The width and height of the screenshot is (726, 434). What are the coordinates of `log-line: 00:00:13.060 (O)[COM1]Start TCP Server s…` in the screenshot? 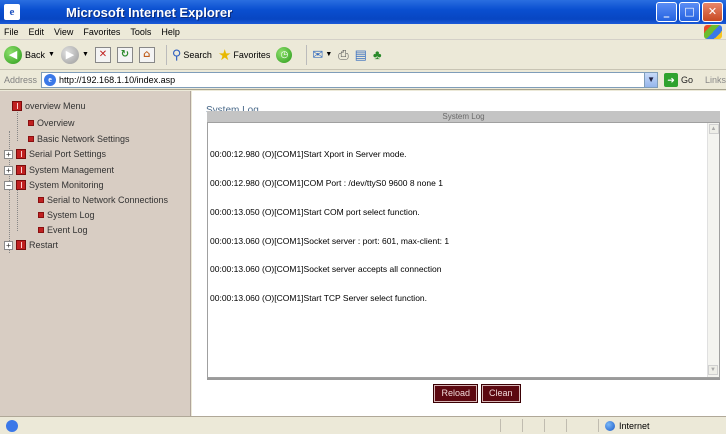 It's located at (319, 298).